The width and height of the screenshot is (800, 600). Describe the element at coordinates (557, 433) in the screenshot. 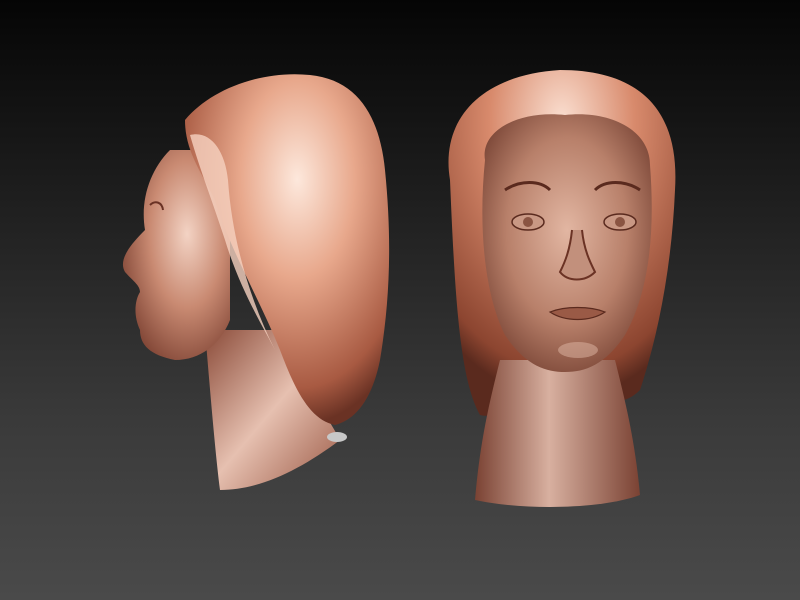

I see `front-neck` at that location.